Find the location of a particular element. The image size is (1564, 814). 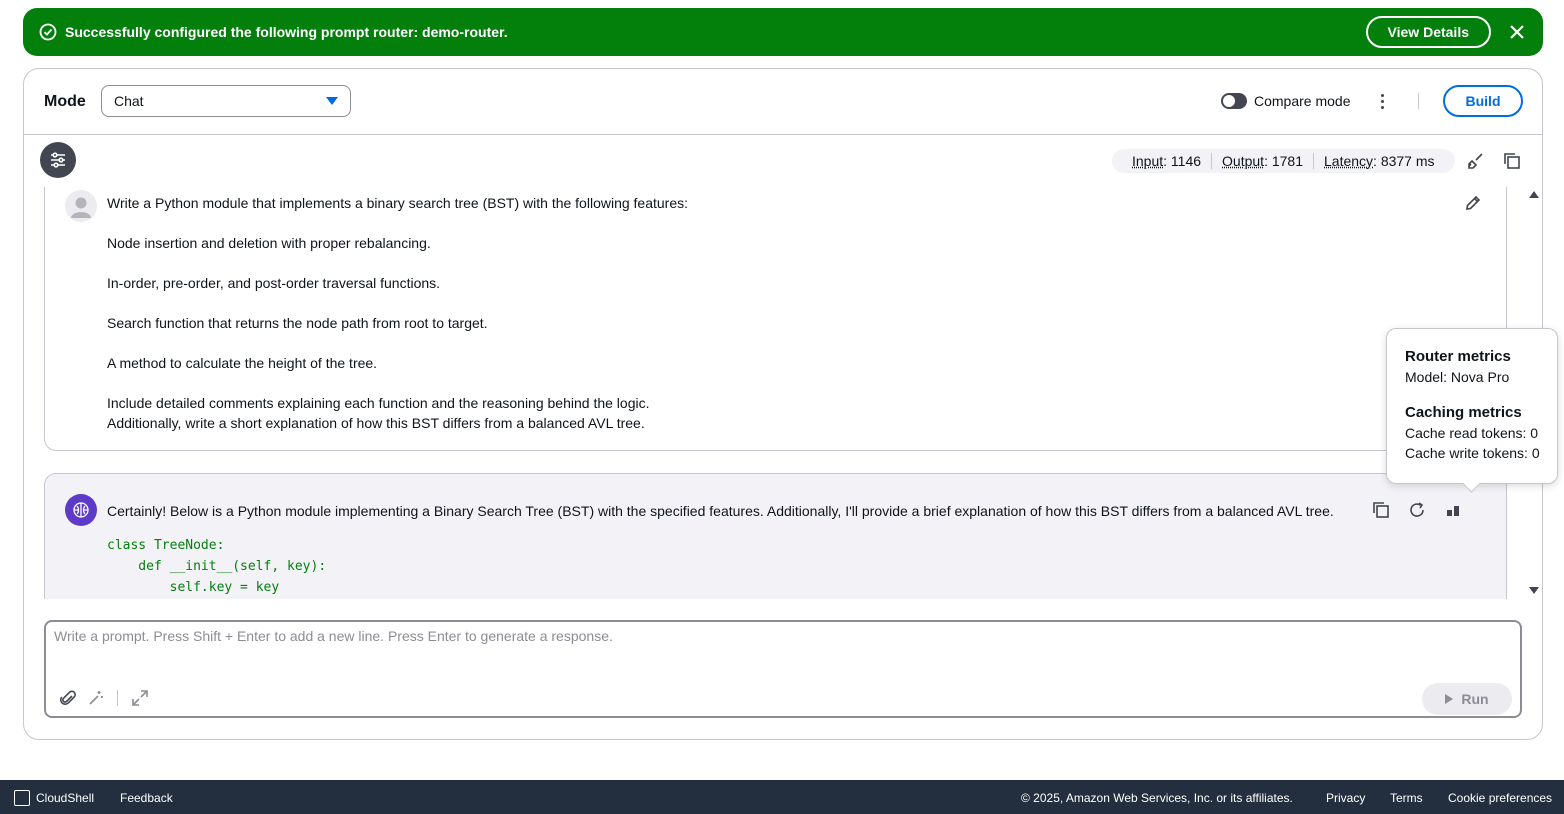

metrics-bar-chart-icon is located at coordinates (1453, 510).